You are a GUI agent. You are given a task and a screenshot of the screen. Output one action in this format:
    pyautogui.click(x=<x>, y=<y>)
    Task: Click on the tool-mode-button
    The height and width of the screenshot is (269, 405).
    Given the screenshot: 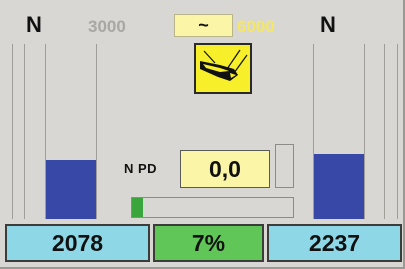 What is the action you would take?
    pyautogui.click(x=223, y=68)
    